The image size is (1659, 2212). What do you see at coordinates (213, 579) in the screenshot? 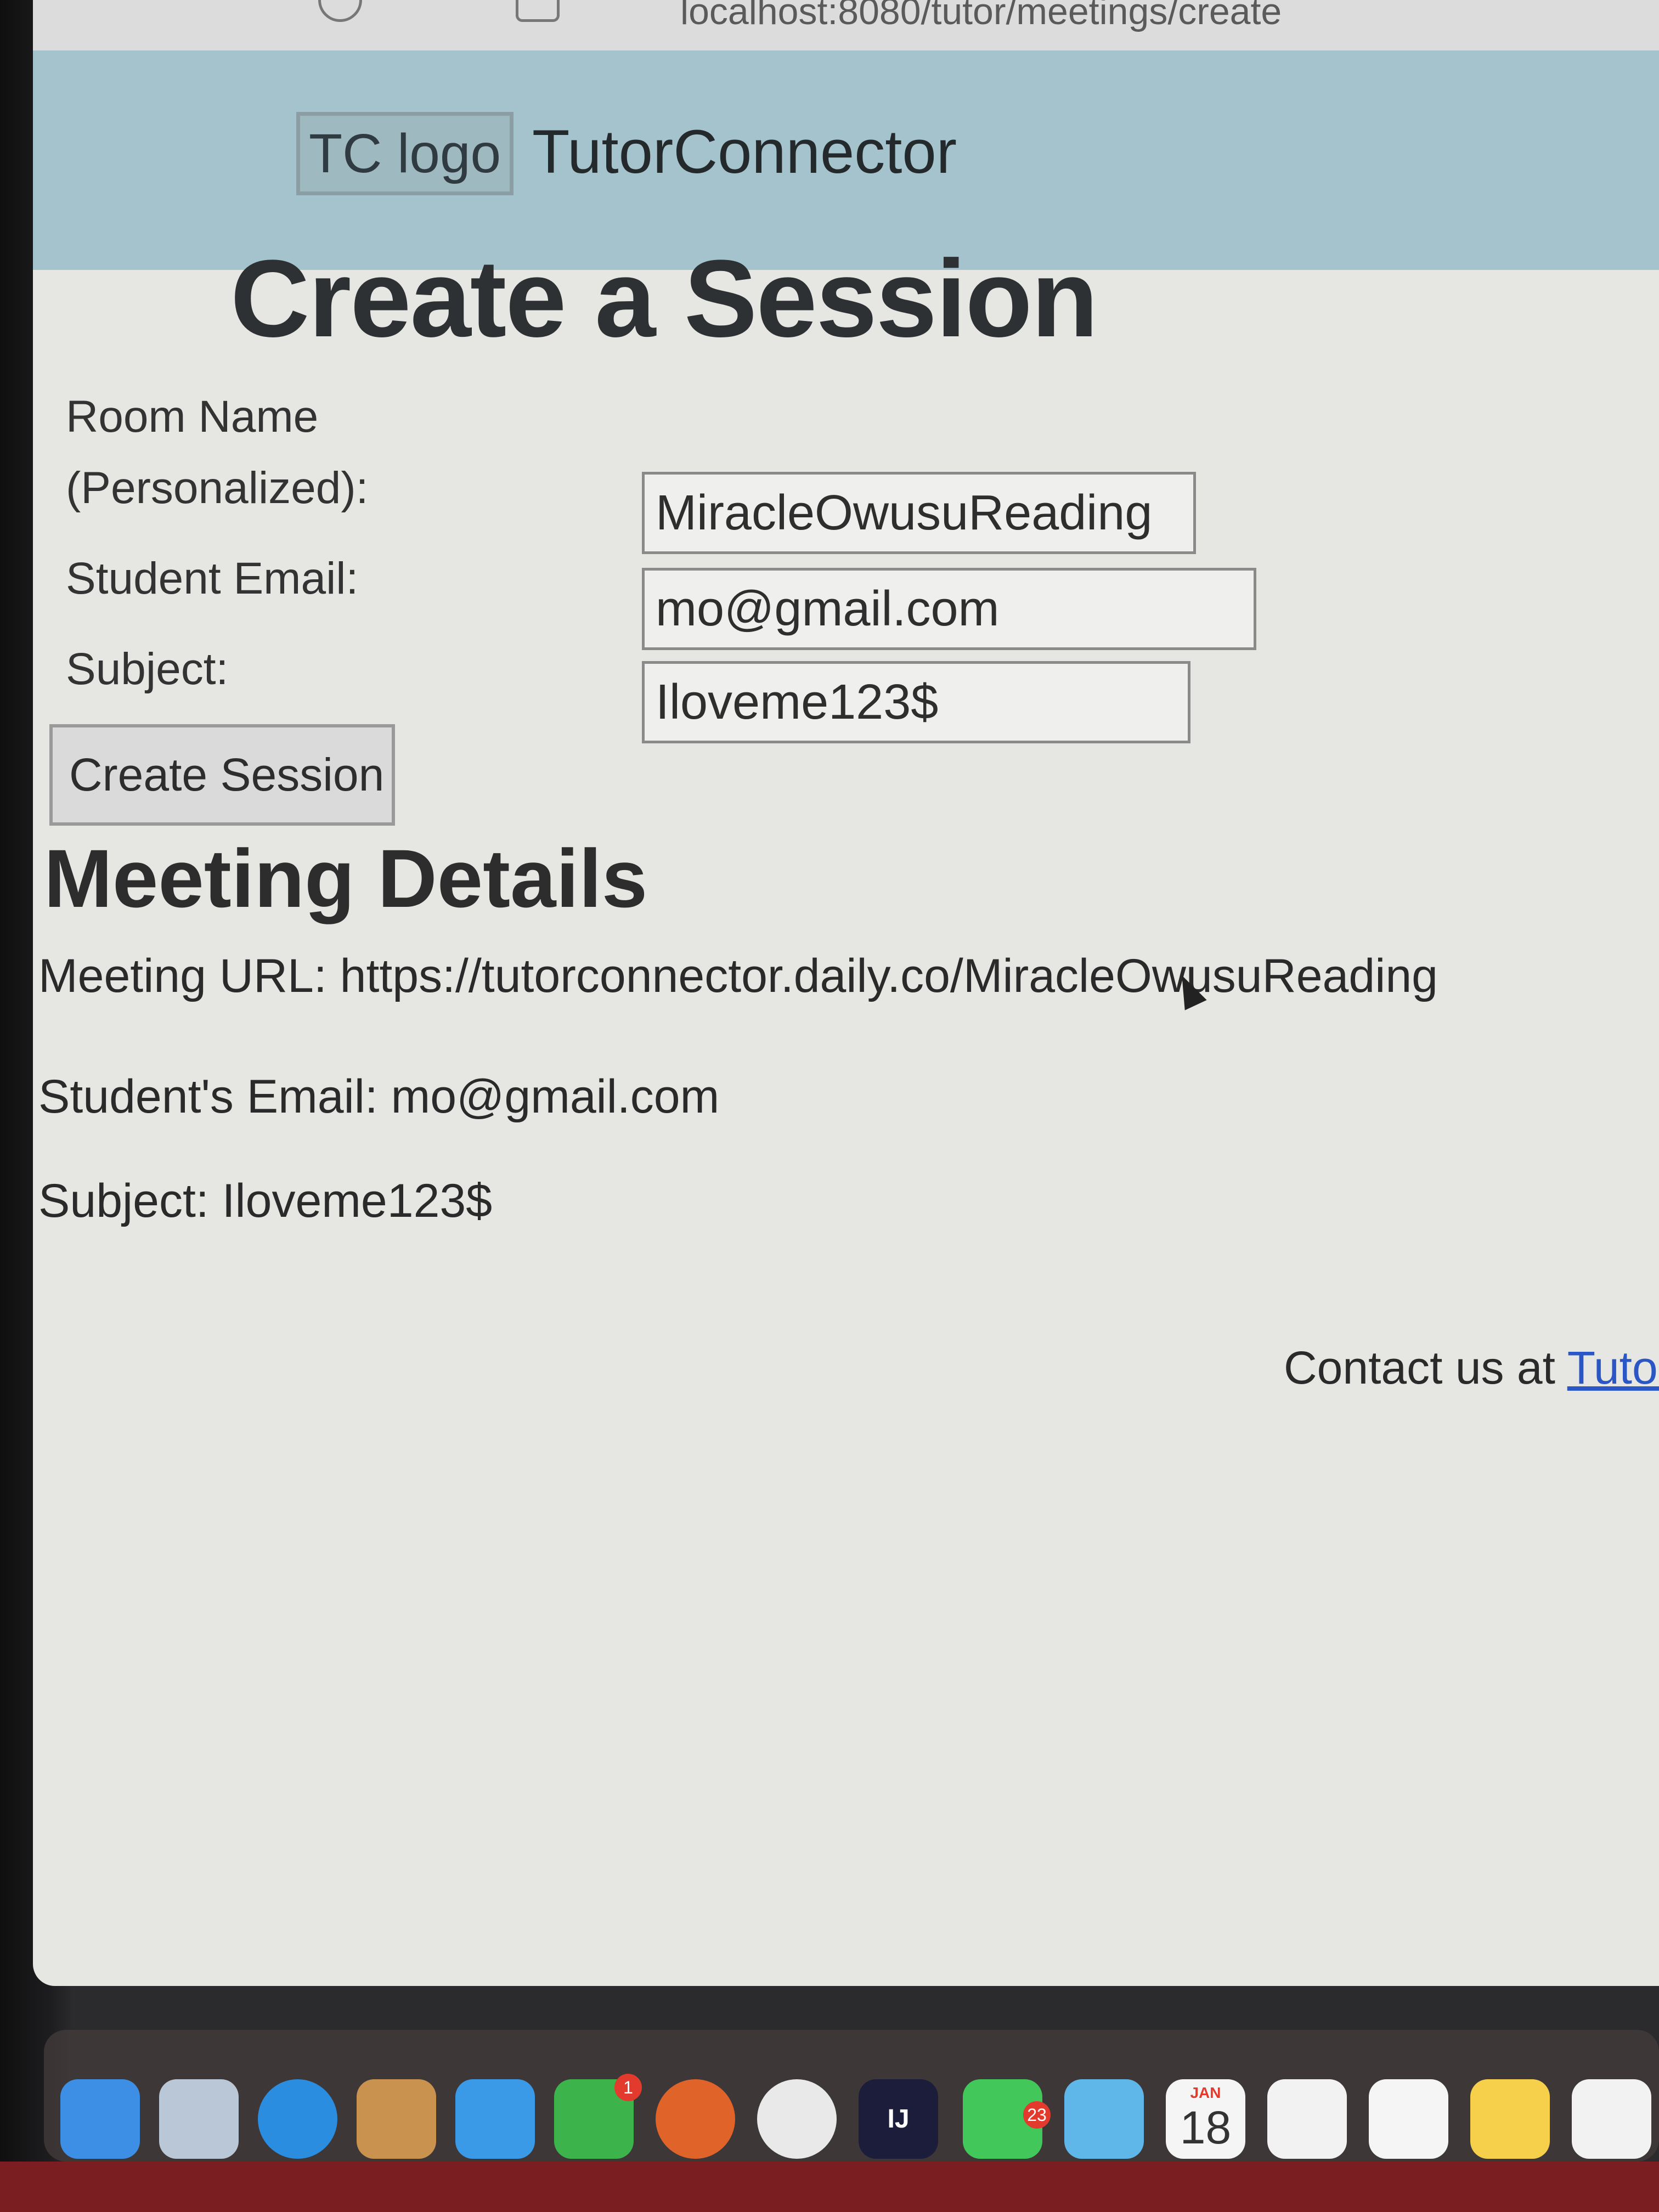
I see `student-email-label: Student Email:` at bounding box center [213, 579].